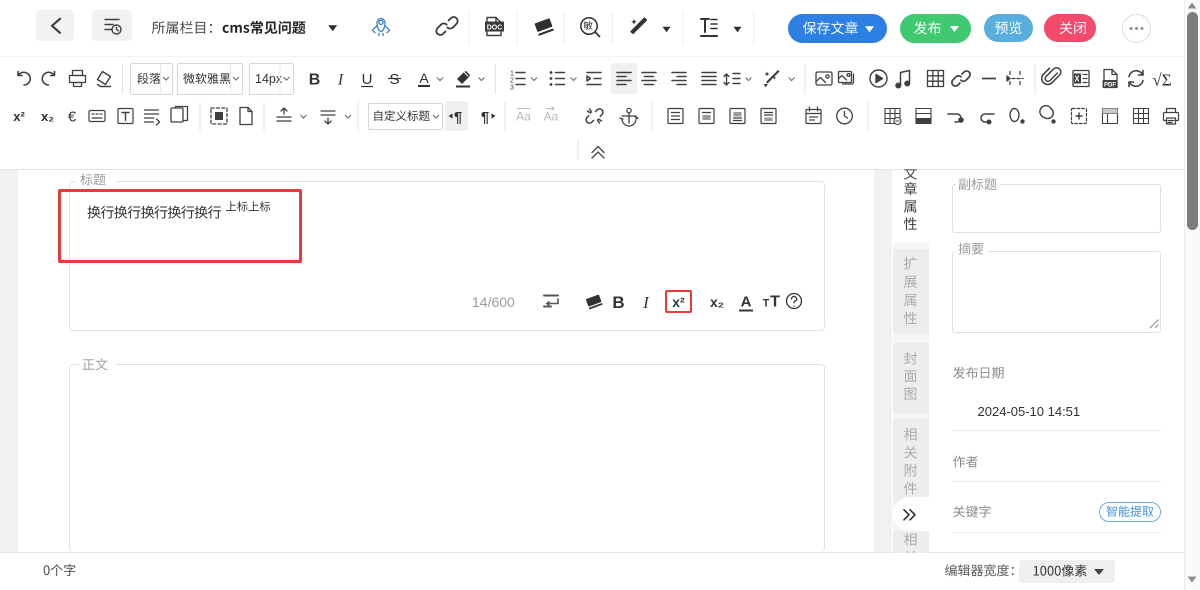 The height and width of the screenshot is (590, 1200). What do you see at coordinates (495, 28) in the screenshot?
I see `svg-text: DOC` at bounding box center [495, 28].